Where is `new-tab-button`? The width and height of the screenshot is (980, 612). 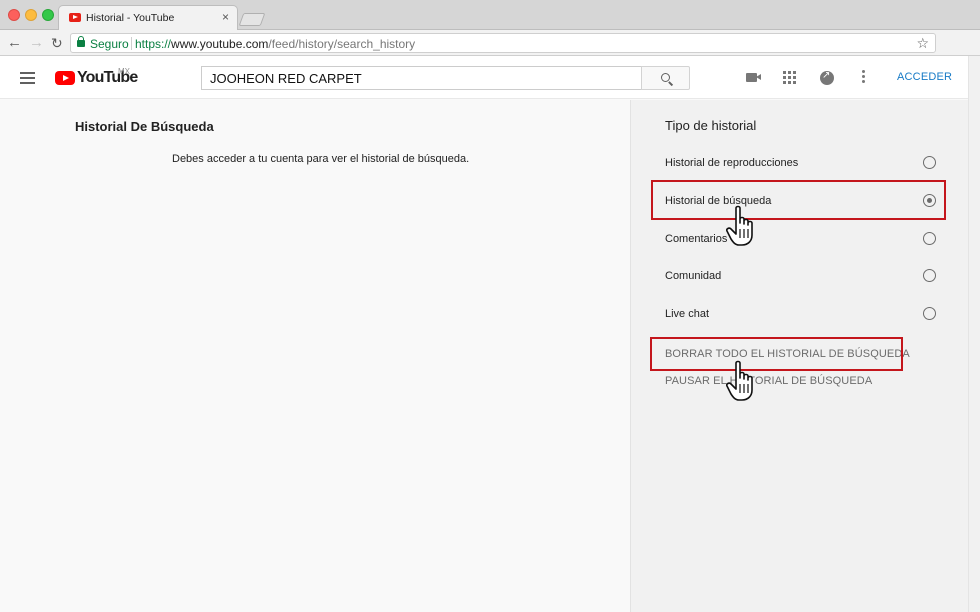 new-tab-button is located at coordinates (252, 19).